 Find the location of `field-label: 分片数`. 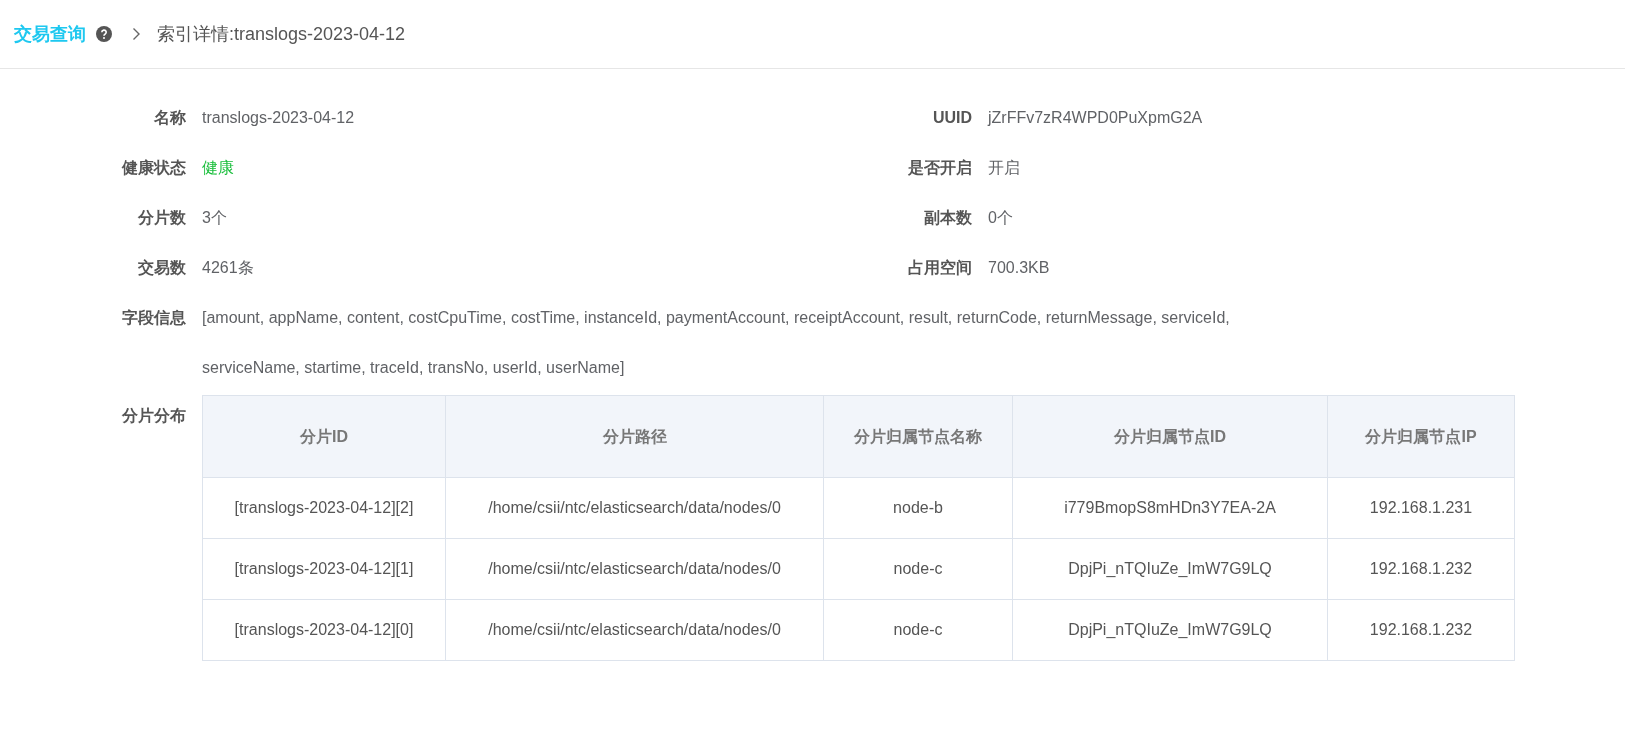

field-label: 分片数 is located at coordinates (161, 218).